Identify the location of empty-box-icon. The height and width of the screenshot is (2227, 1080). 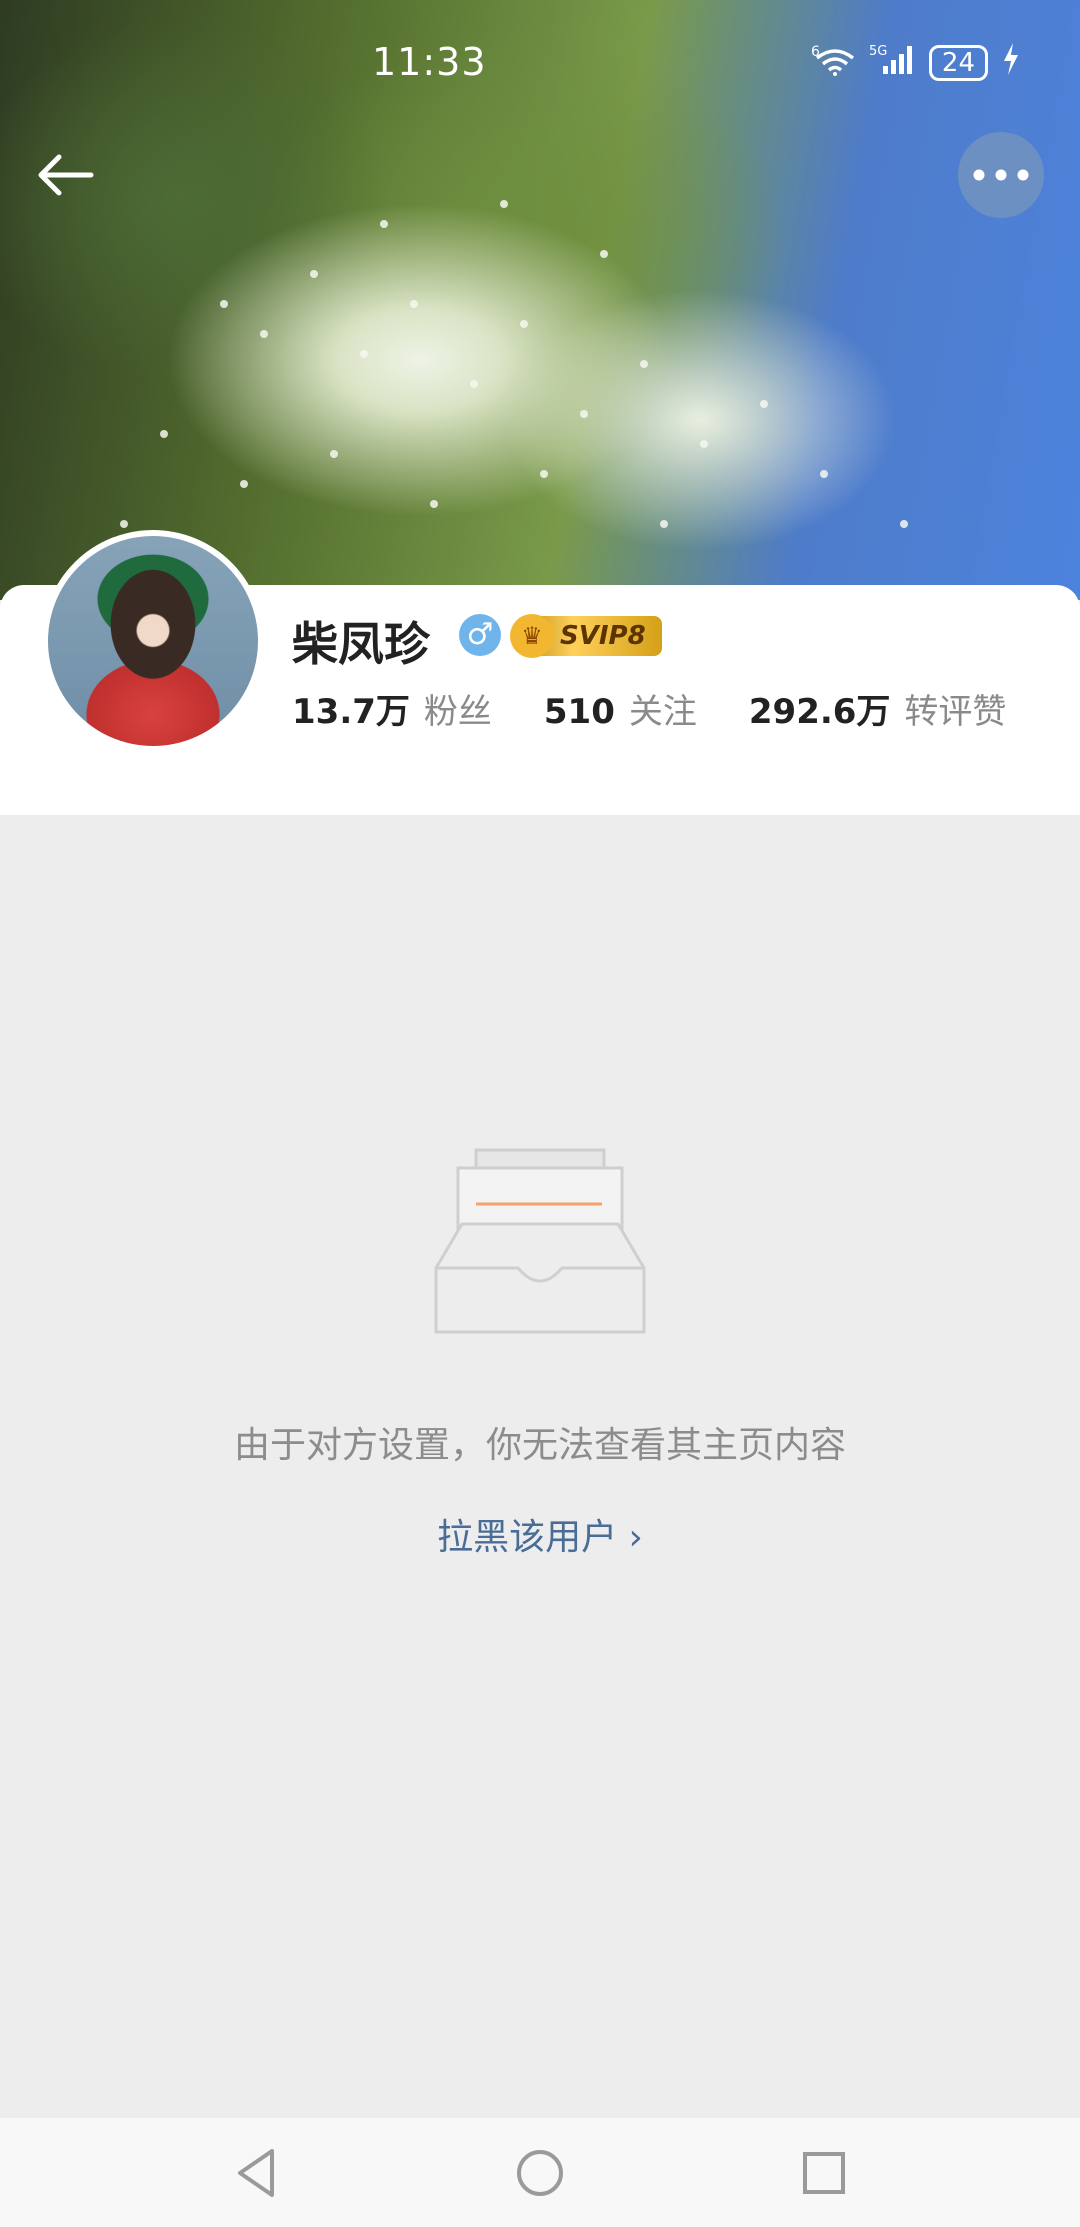
(540, 1243).